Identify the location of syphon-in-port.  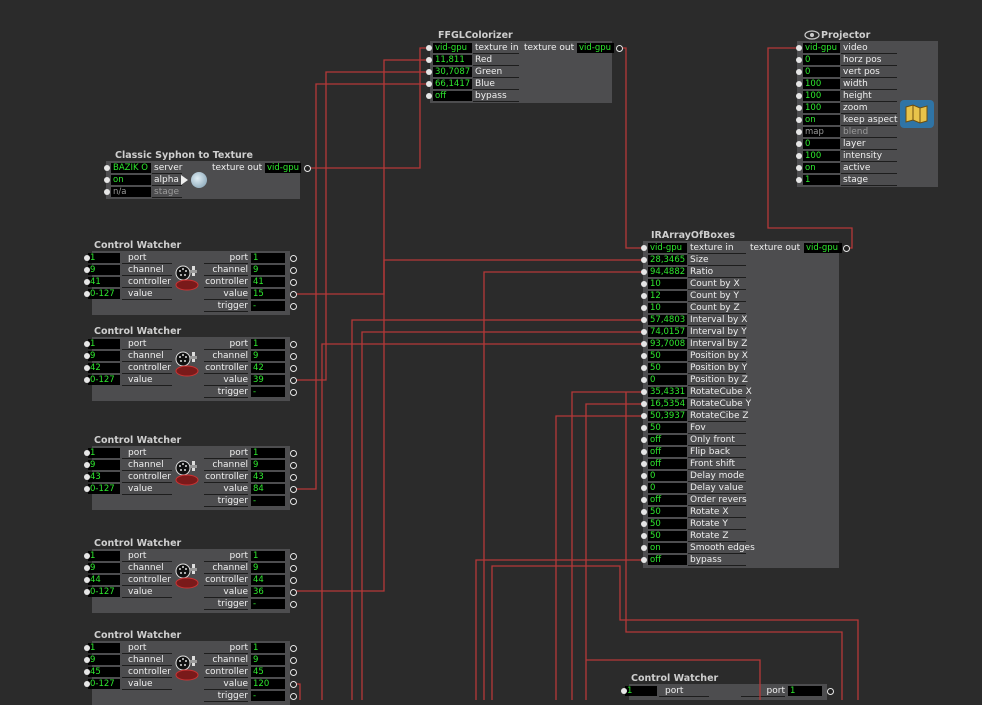
(107, 192).